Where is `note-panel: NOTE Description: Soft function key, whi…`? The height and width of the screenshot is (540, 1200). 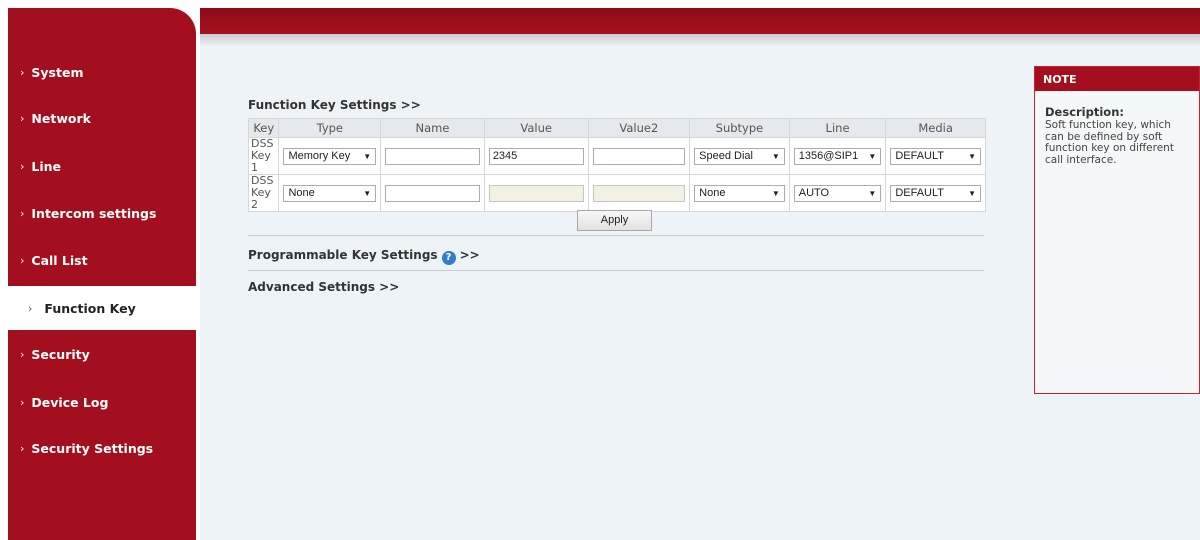
note-panel: NOTE Description: Soft function key, whi… is located at coordinates (1117, 230).